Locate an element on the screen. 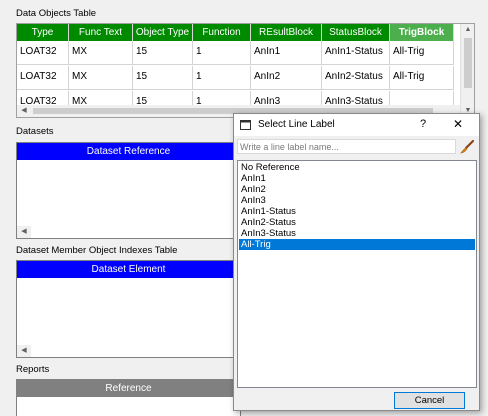 Image resolution: width=488 pixels, height=416 pixels. arrow-up-icon: ▲ is located at coordinates (467, 30).